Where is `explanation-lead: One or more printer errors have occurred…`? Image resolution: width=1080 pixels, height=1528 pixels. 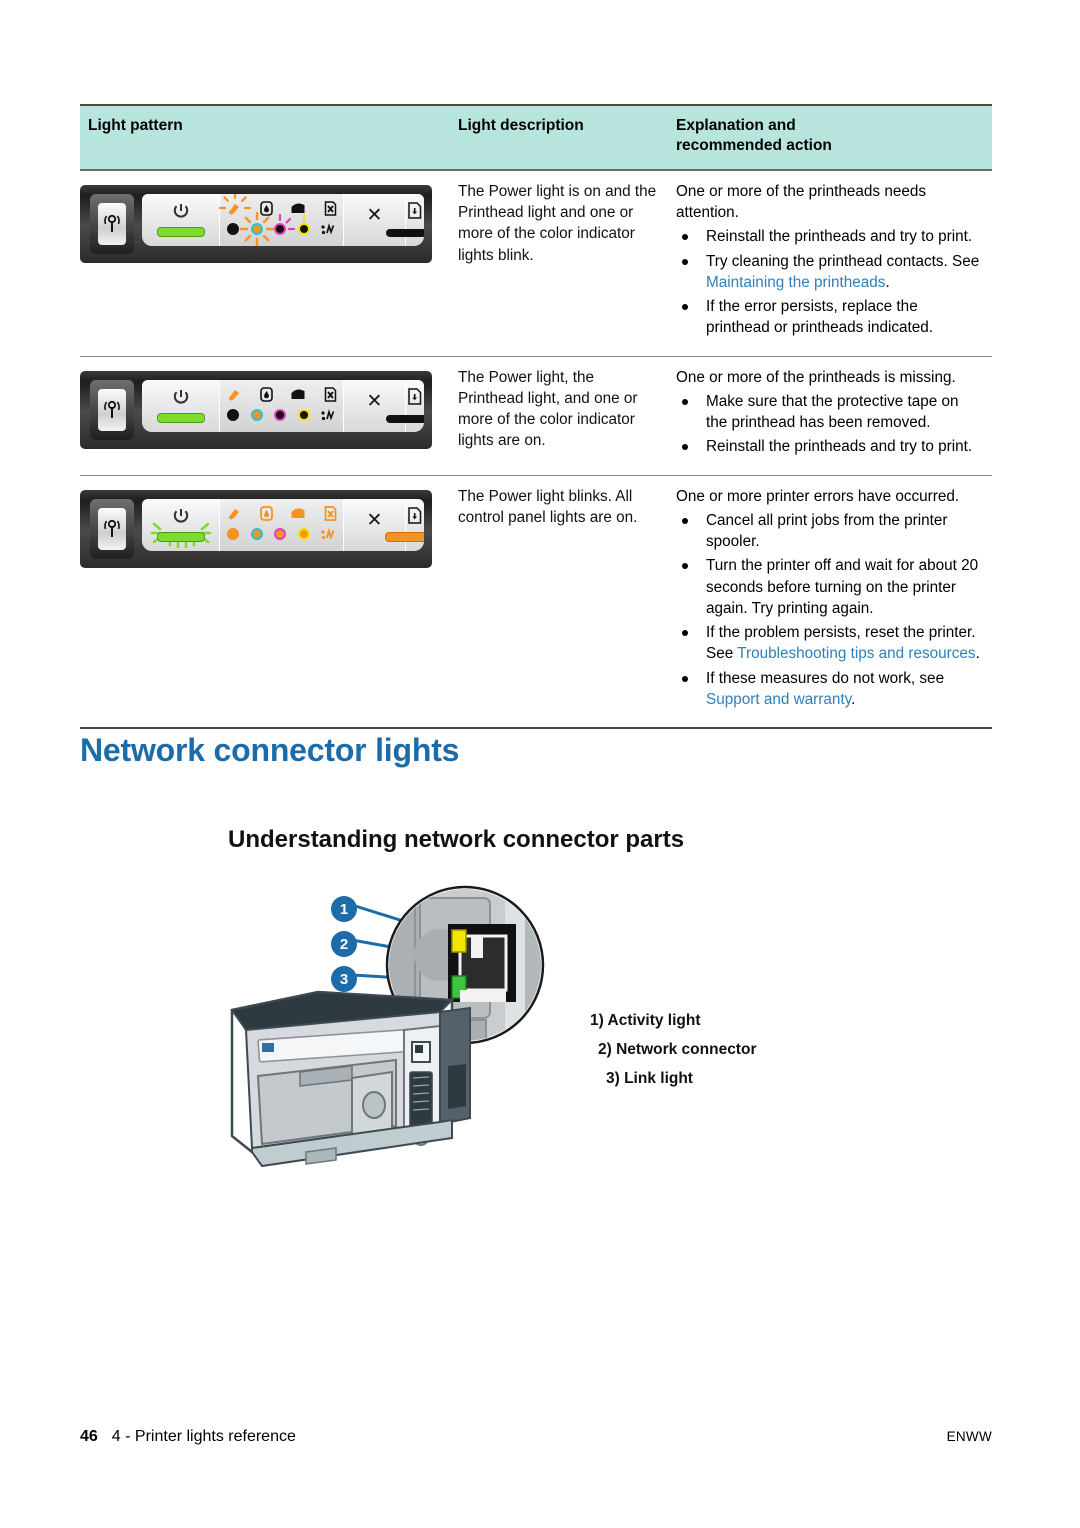 explanation-lead: One or more printer errors have occurred… is located at coordinates (818, 496).